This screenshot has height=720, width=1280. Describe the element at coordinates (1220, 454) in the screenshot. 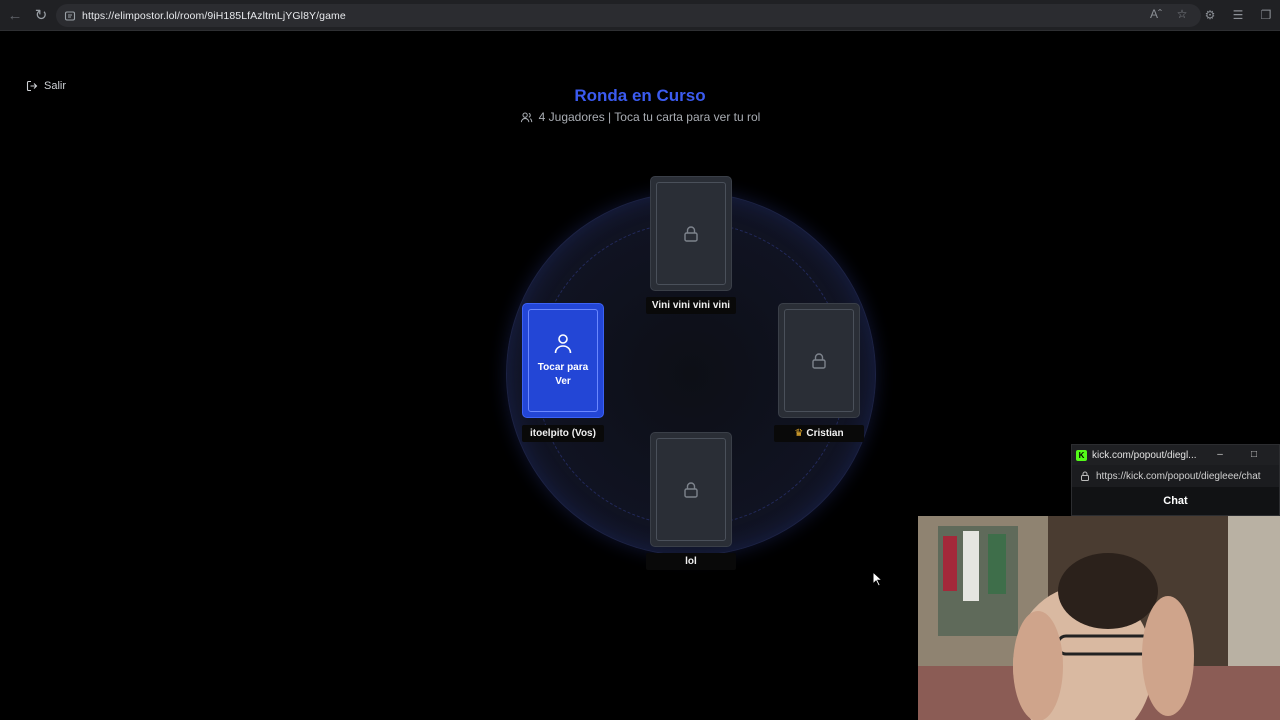

I see `minimize-icon: –` at that location.